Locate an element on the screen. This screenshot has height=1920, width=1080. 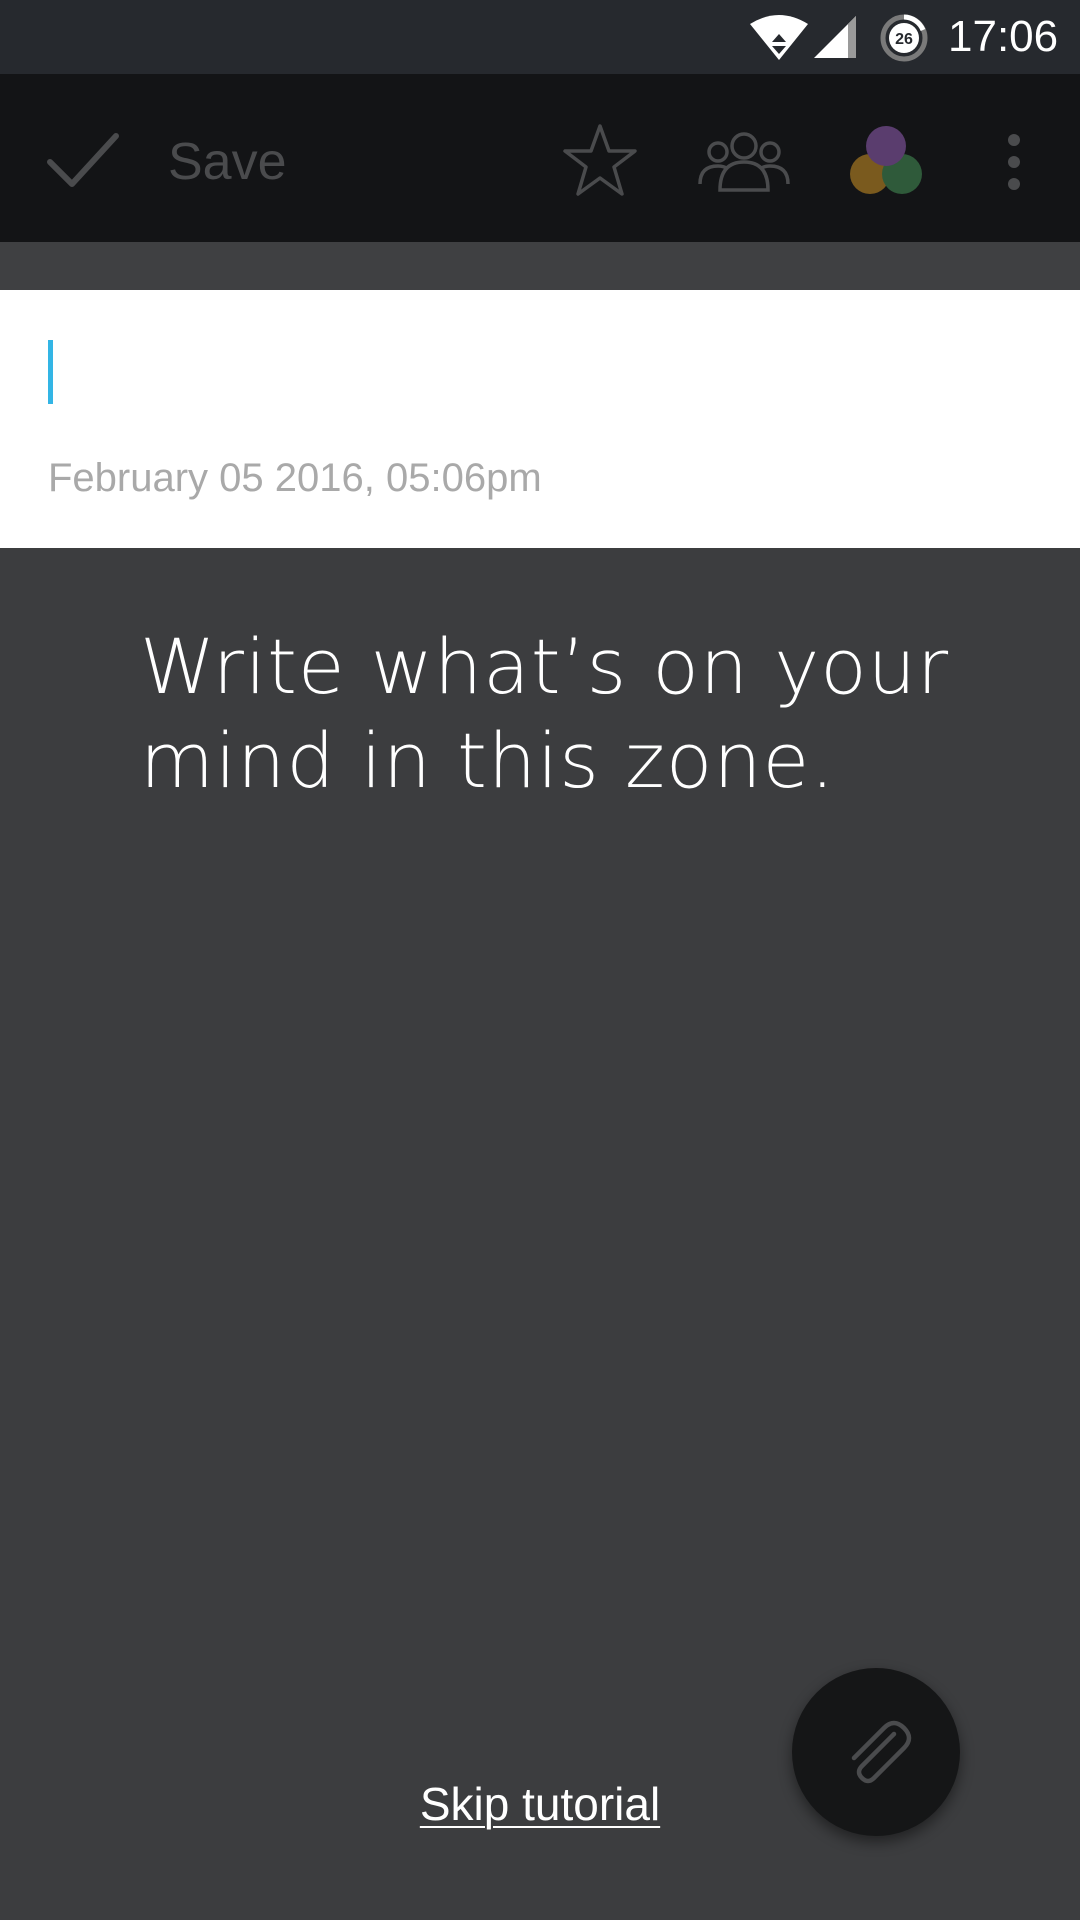
battery-level: 26 is located at coordinates (904, 39).